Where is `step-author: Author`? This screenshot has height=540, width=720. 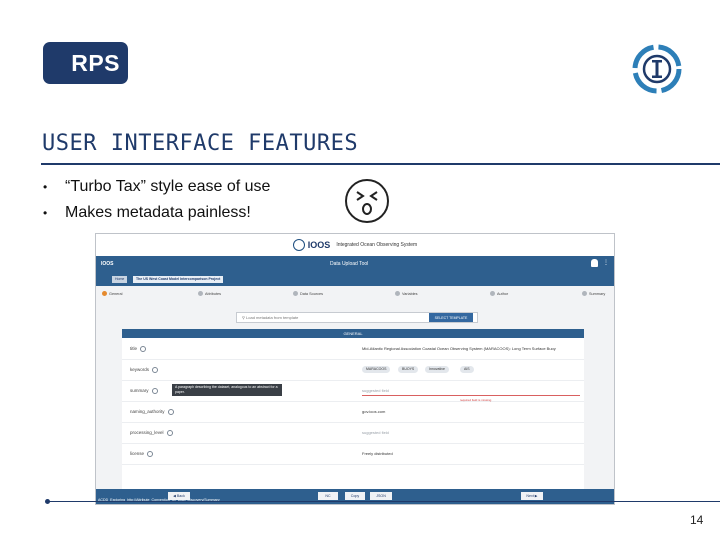
step-author: Author is located at coordinates (499, 293).